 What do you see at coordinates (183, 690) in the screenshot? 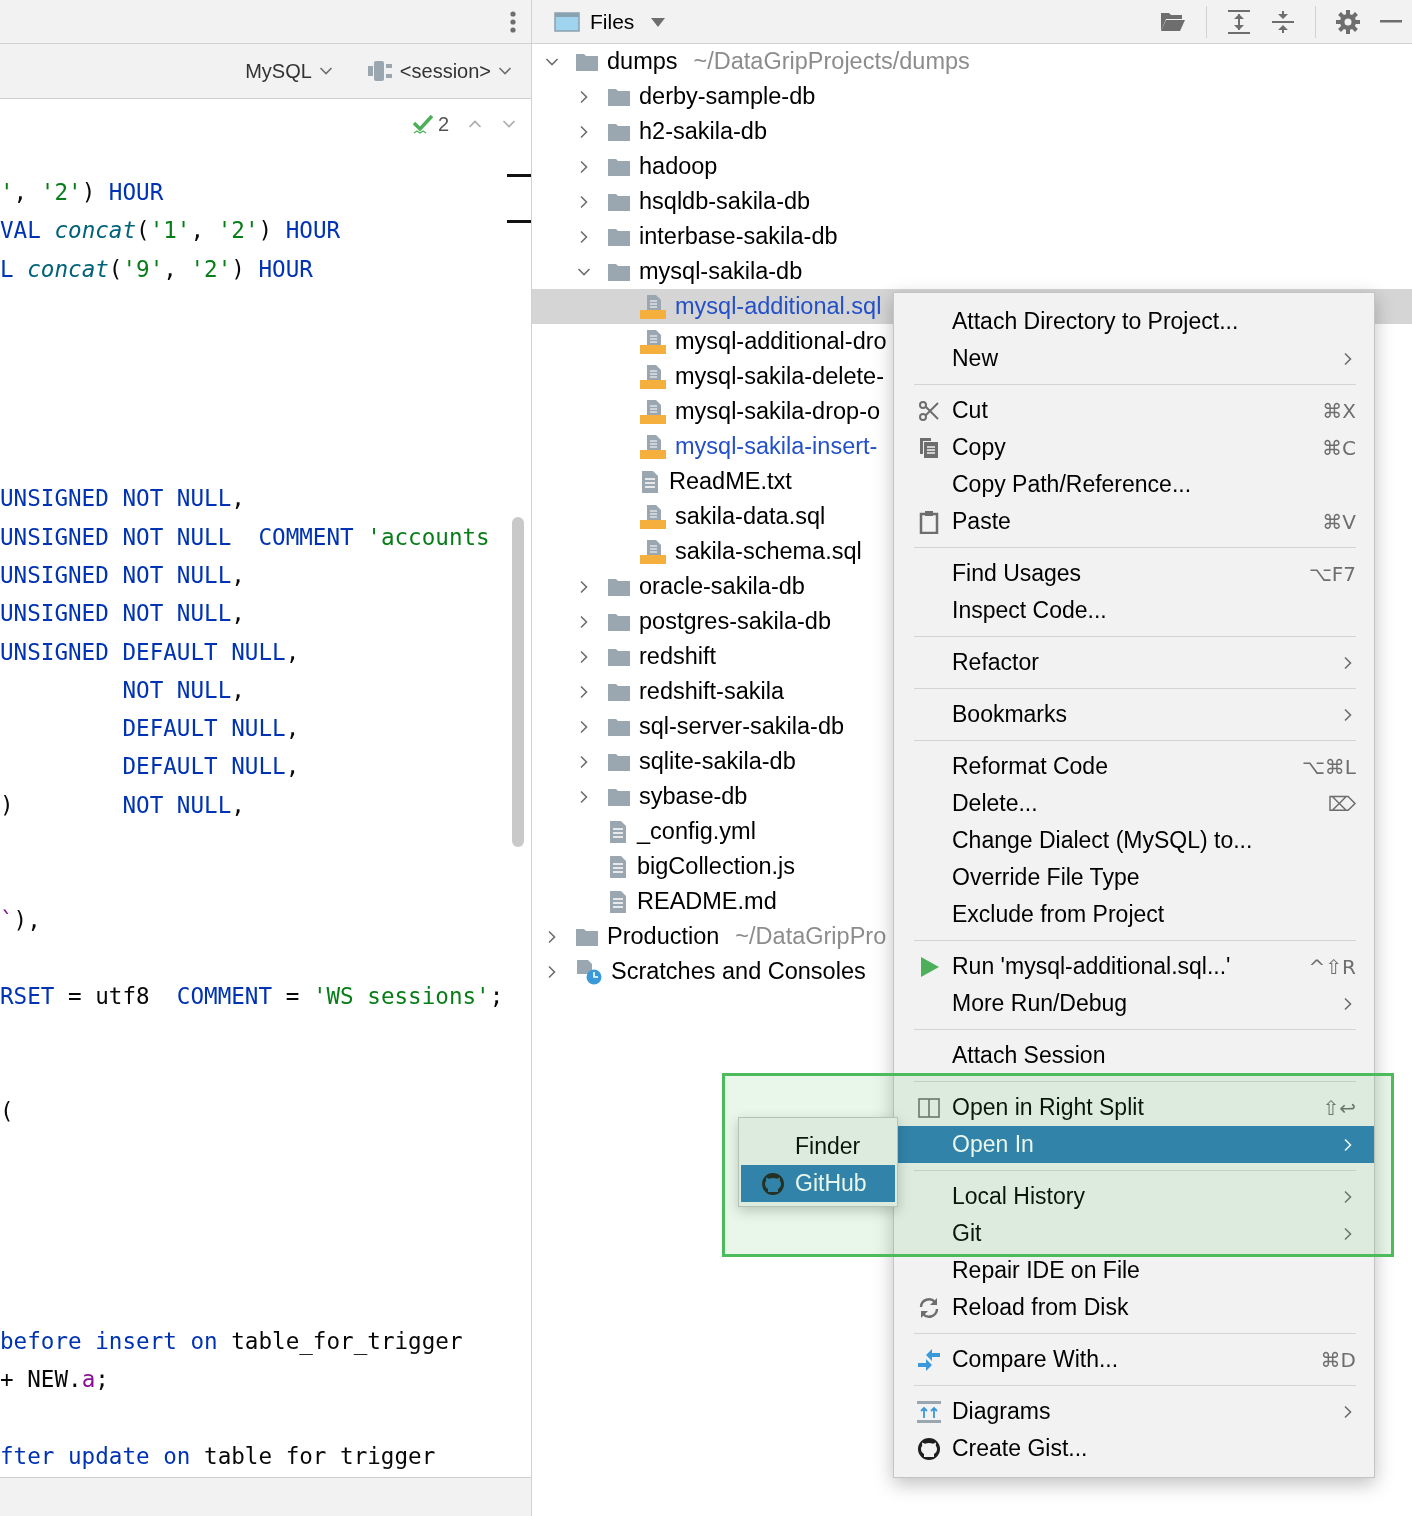
I see `code-line: NOT NULL,` at bounding box center [183, 690].